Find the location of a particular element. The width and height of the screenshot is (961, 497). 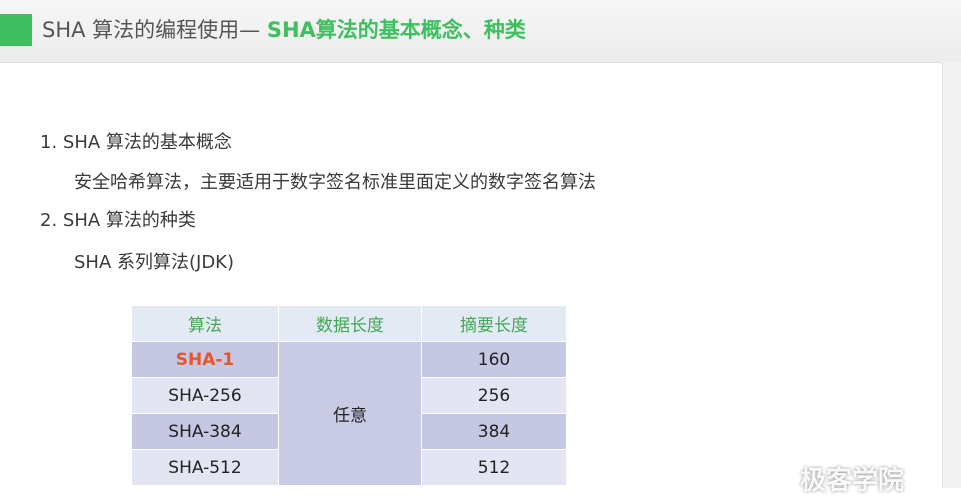

cell-algorithm: SHA-1 is located at coordinates (205, 359).